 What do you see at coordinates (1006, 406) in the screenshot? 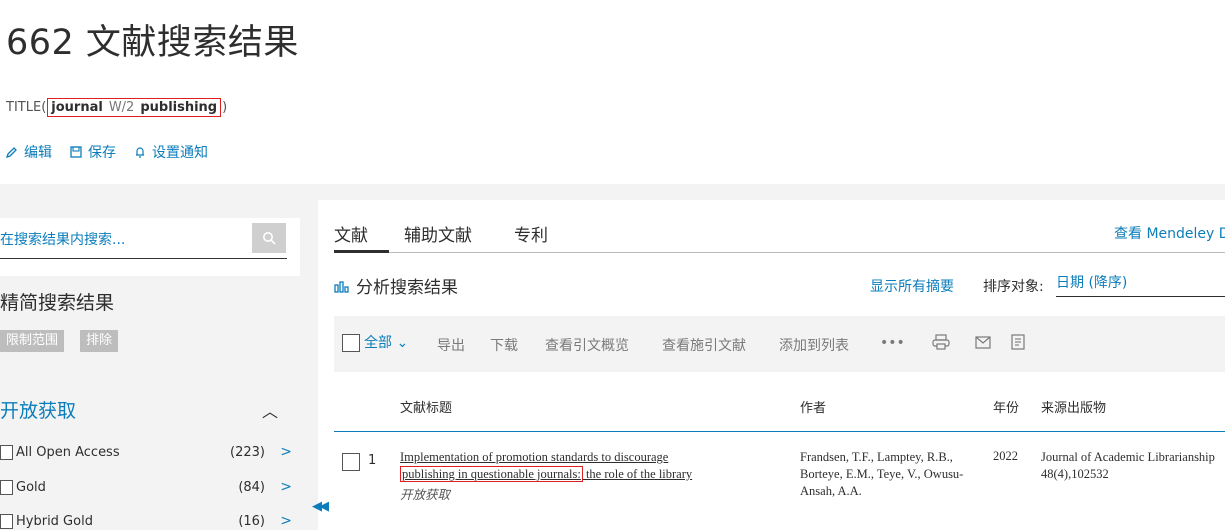
I see `column-header-year: 年份` at bounding box center [1006, 406].